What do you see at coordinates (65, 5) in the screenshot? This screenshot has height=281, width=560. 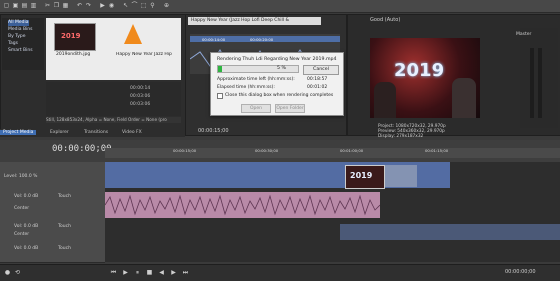 I see `paste-icon: ▦` at bounding box center [65, 5].